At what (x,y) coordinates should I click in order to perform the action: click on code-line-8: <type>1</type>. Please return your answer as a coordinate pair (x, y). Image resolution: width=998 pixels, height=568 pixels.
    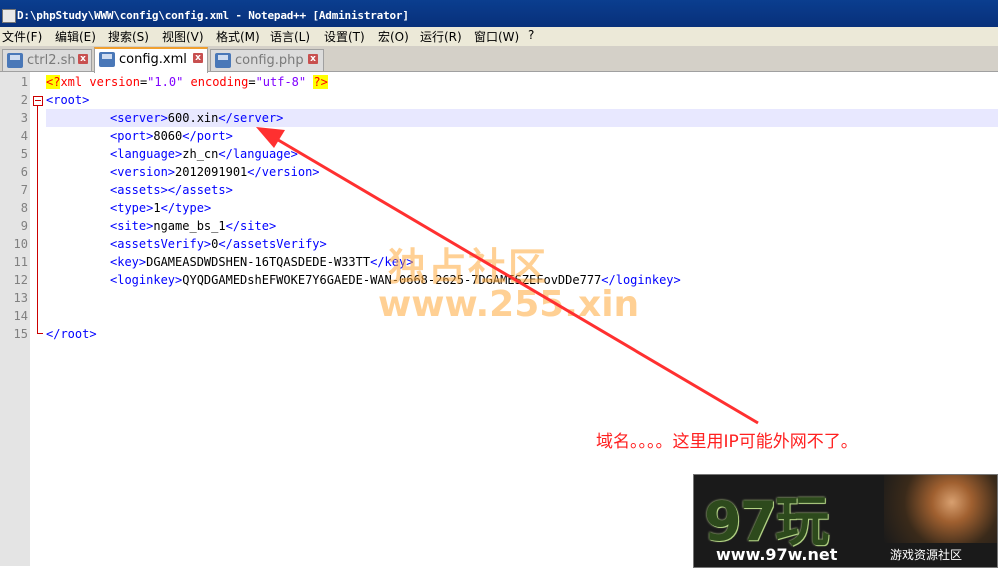
    Looking at the image, I should click on (161, 208).